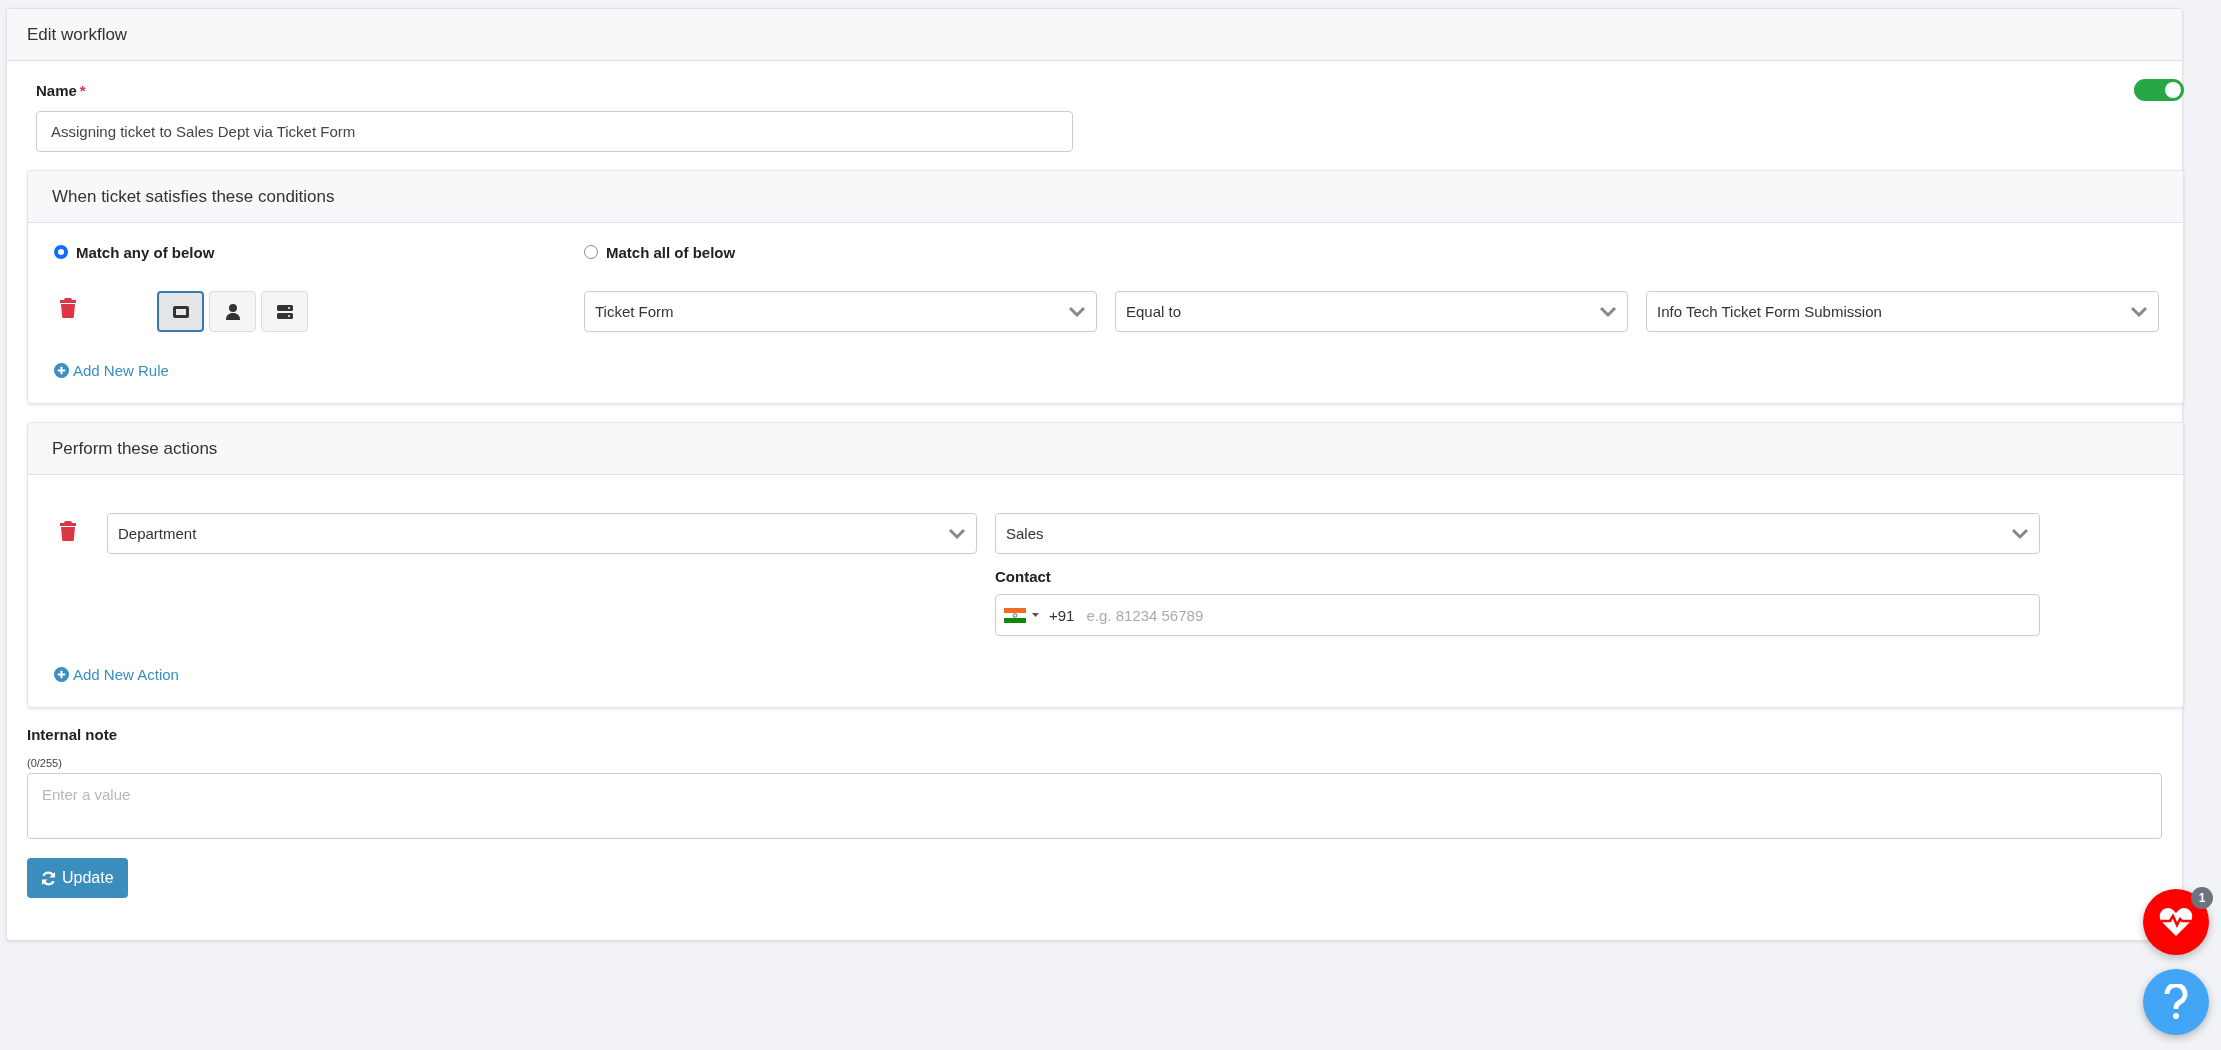  I want to click on character-counter: (0/255), so click(45, 763).